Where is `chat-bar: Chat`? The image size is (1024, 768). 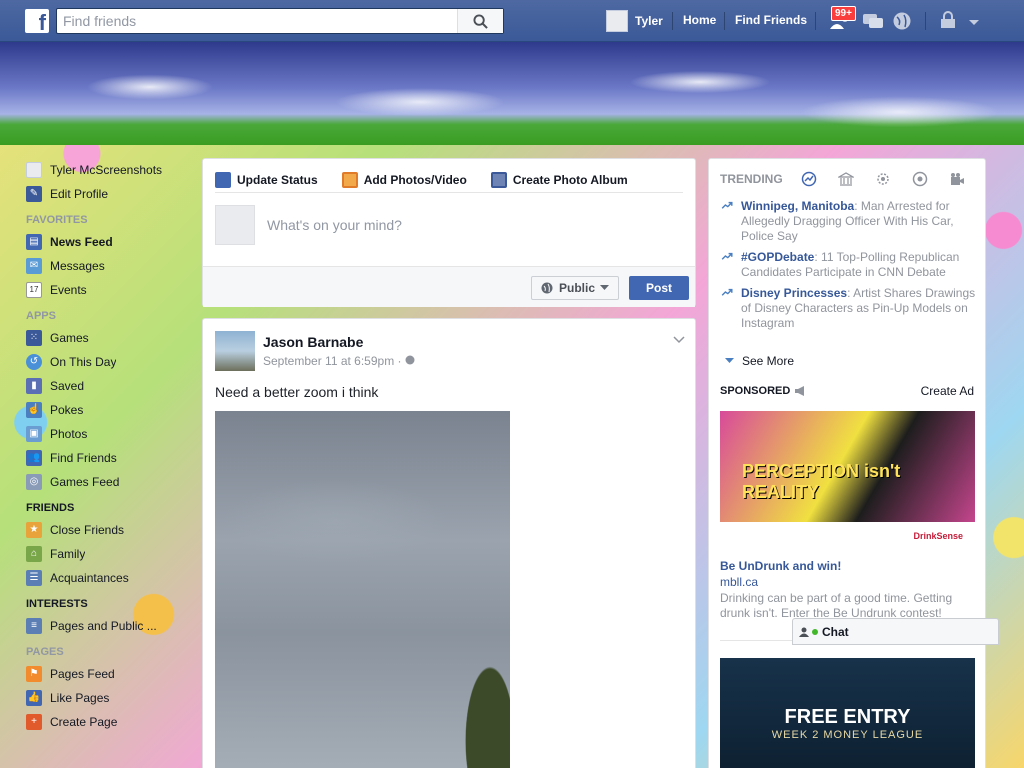 chat-bar: Chat is located at coordinates (895, 631).